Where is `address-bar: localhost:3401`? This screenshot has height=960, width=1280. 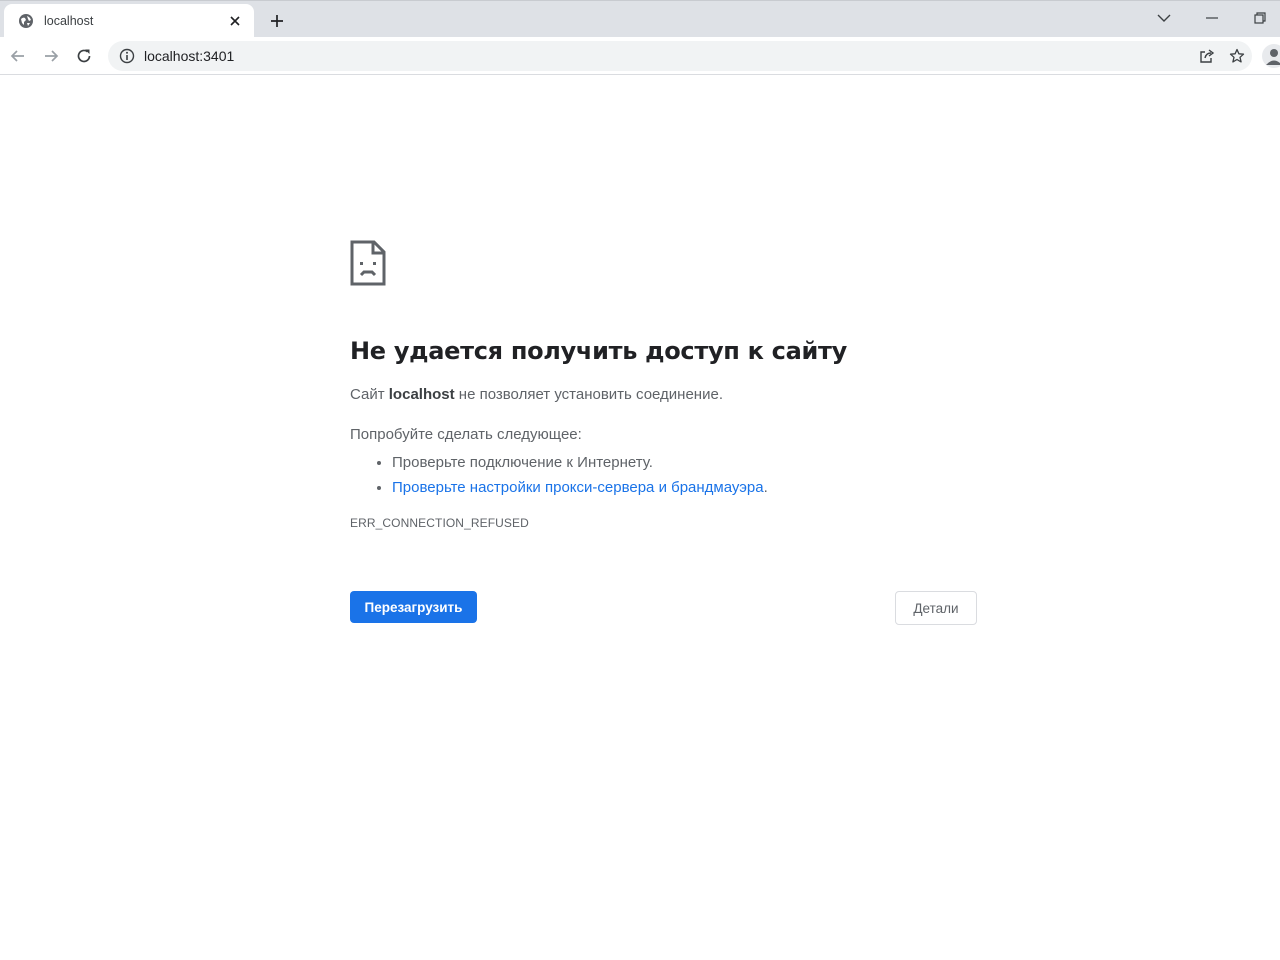
address-bar: localhost:3401 is located at coordinates (680, 56).